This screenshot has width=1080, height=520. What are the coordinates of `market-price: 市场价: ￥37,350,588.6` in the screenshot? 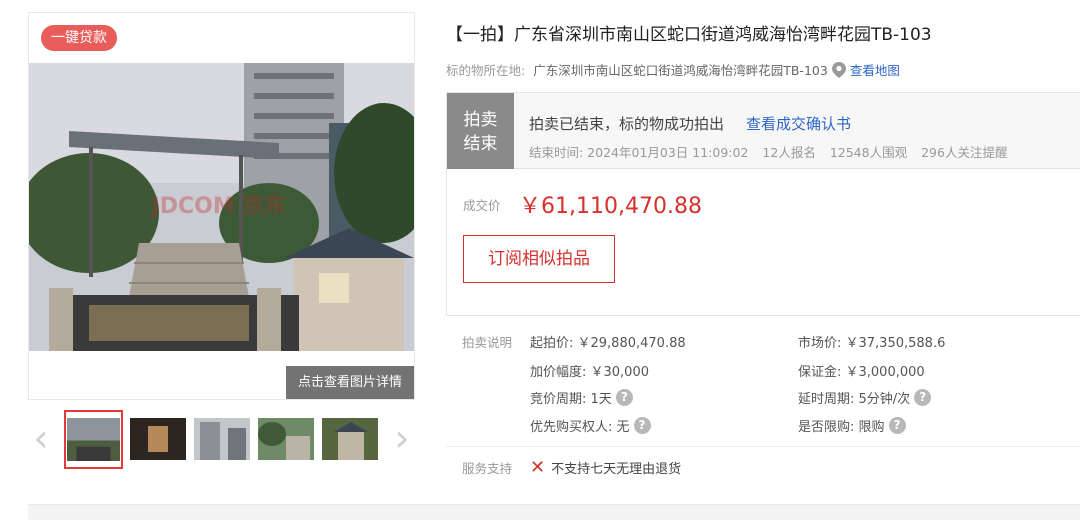 It's located at (872, 343).